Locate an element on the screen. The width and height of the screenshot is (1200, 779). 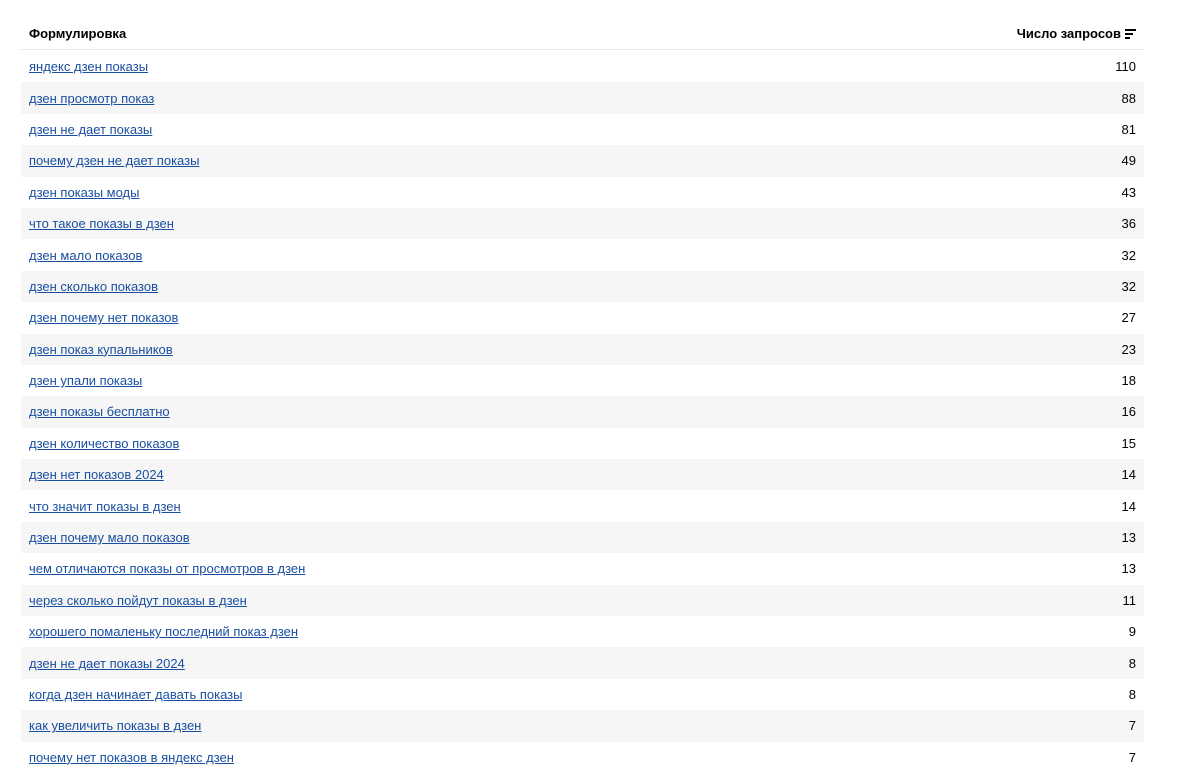
query-count: 18 is located at coordinates (1128, 381).